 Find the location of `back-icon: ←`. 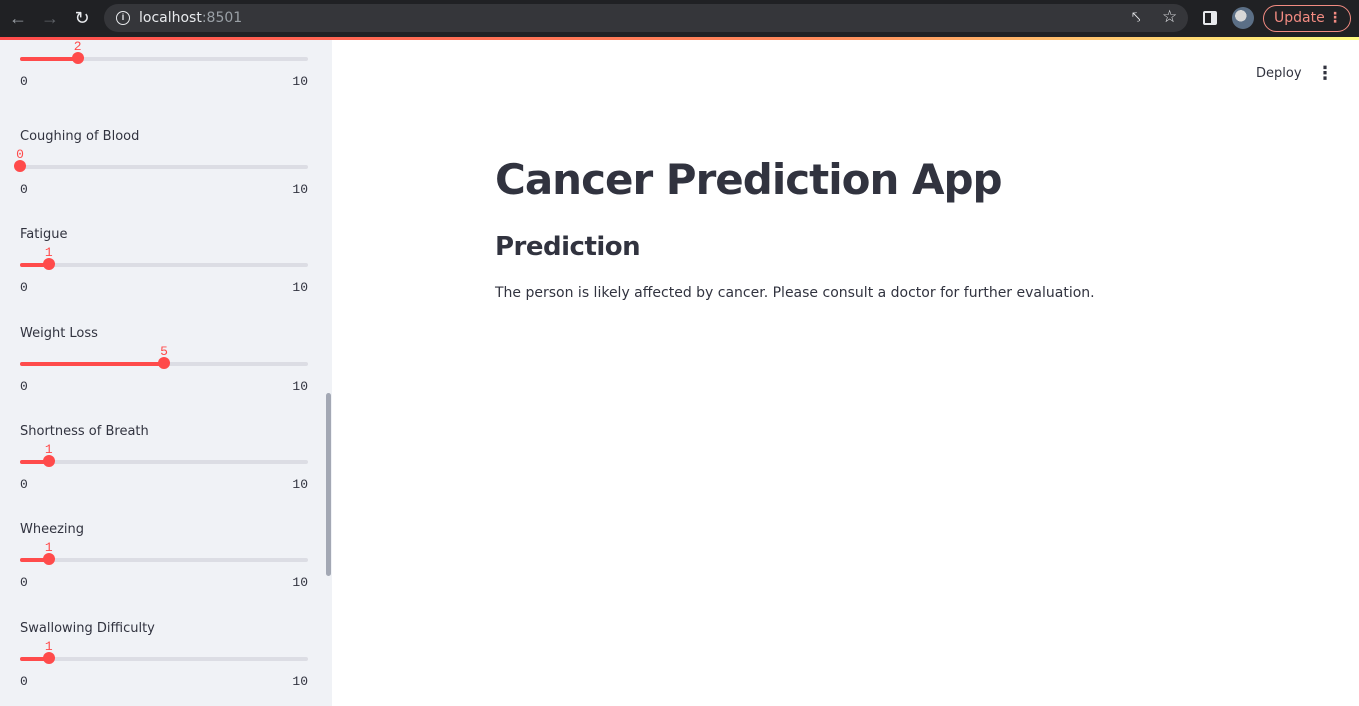

back-icon: ← is located at coordinates (18, 18).